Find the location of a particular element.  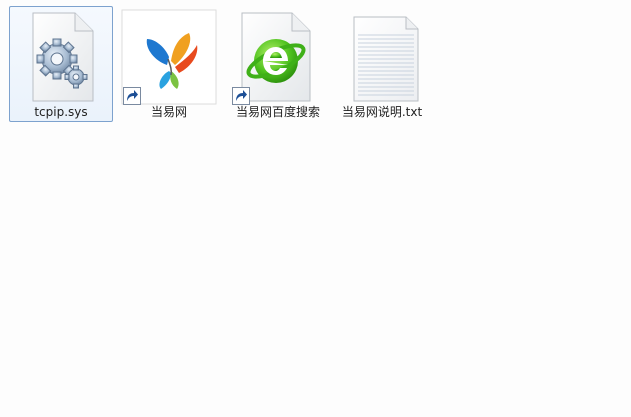

text-document-icon is located at coordinates (382, 57).